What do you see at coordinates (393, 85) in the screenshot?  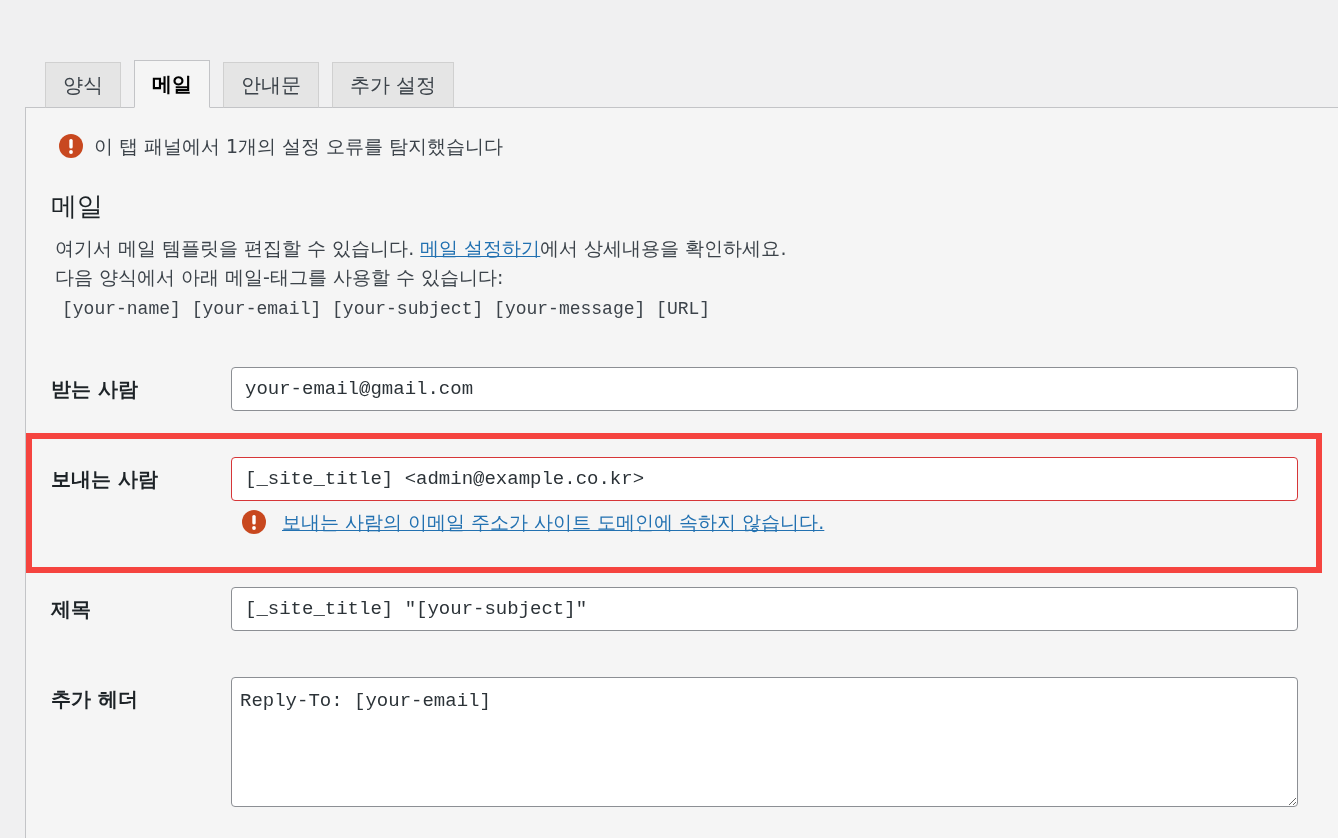 I see `tab: 추가 설정` at bounding box center [393, 85].